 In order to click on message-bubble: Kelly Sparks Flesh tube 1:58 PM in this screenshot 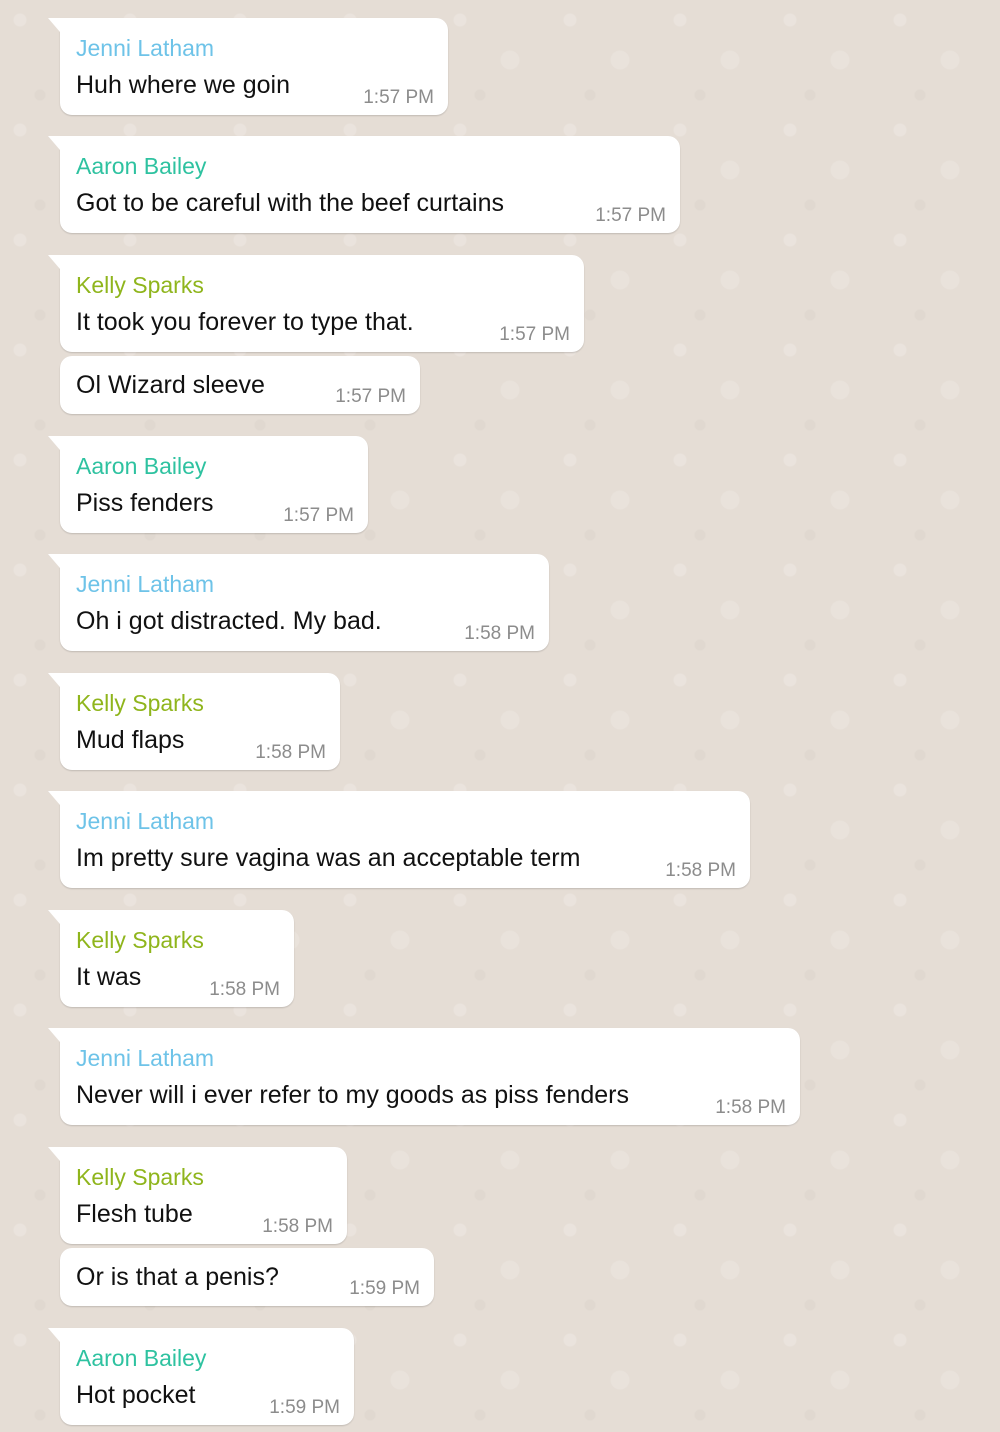, I will do `click(197, 1195)`.